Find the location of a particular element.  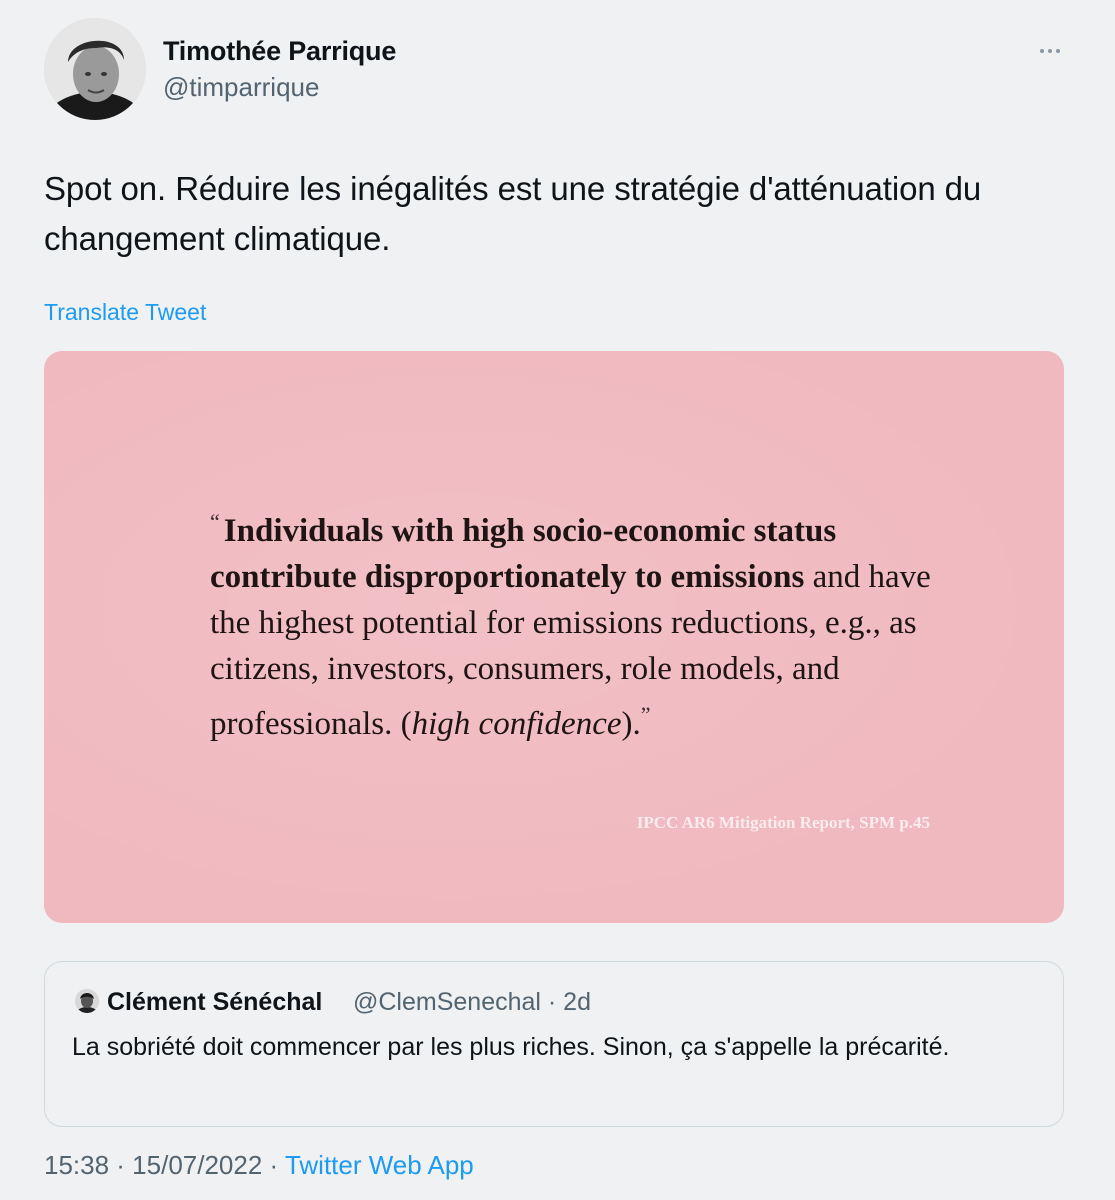

tweet-timestamp: 15:38 · 15/07/2022 · Twitter Web App is located at coordinates (259, 1165).